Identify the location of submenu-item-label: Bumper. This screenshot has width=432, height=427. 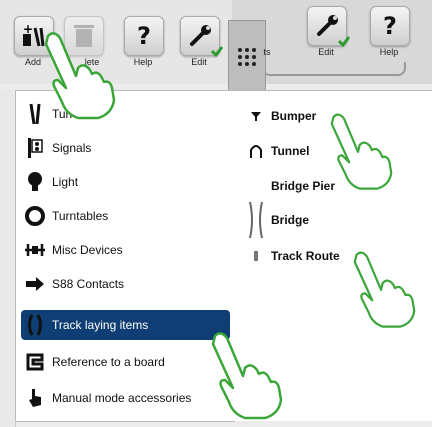
(294, 116).